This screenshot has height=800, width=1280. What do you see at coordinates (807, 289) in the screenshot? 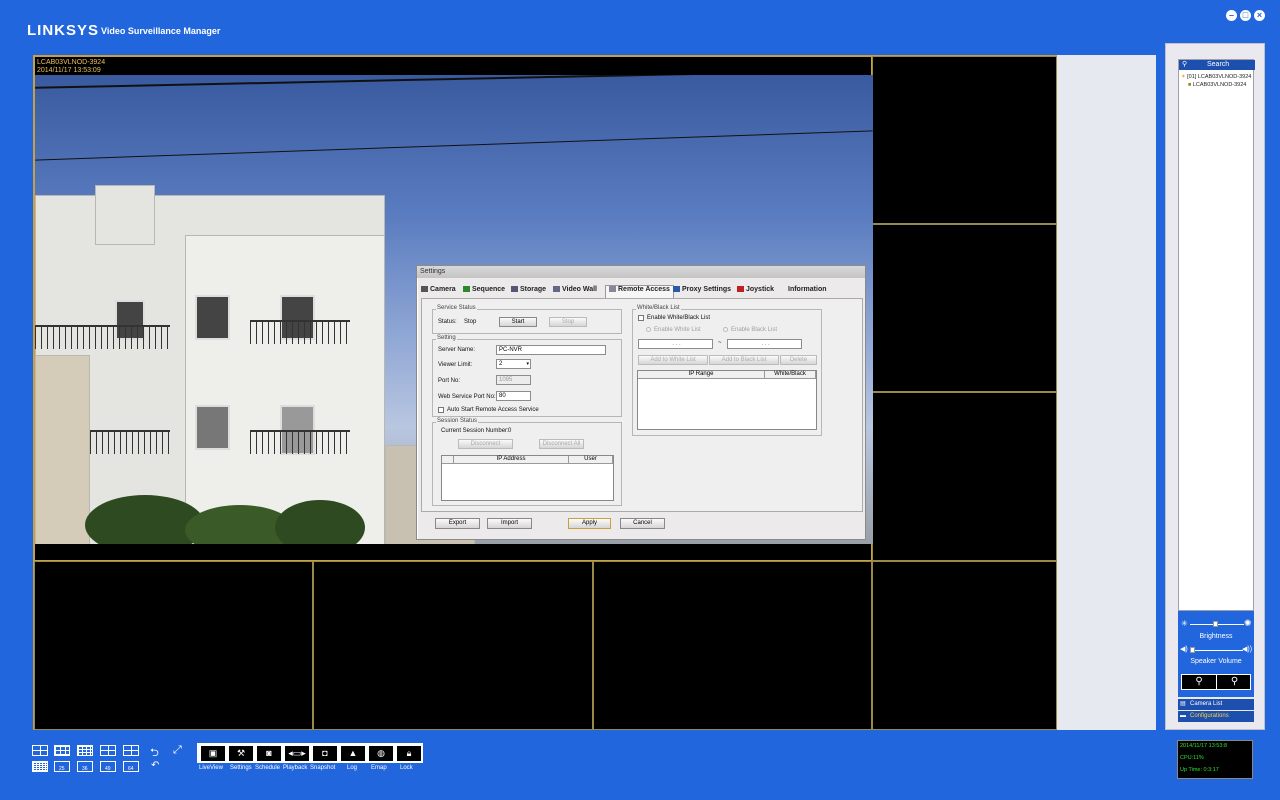
I see `tab-information: Information` at bounding box center [807, 289].